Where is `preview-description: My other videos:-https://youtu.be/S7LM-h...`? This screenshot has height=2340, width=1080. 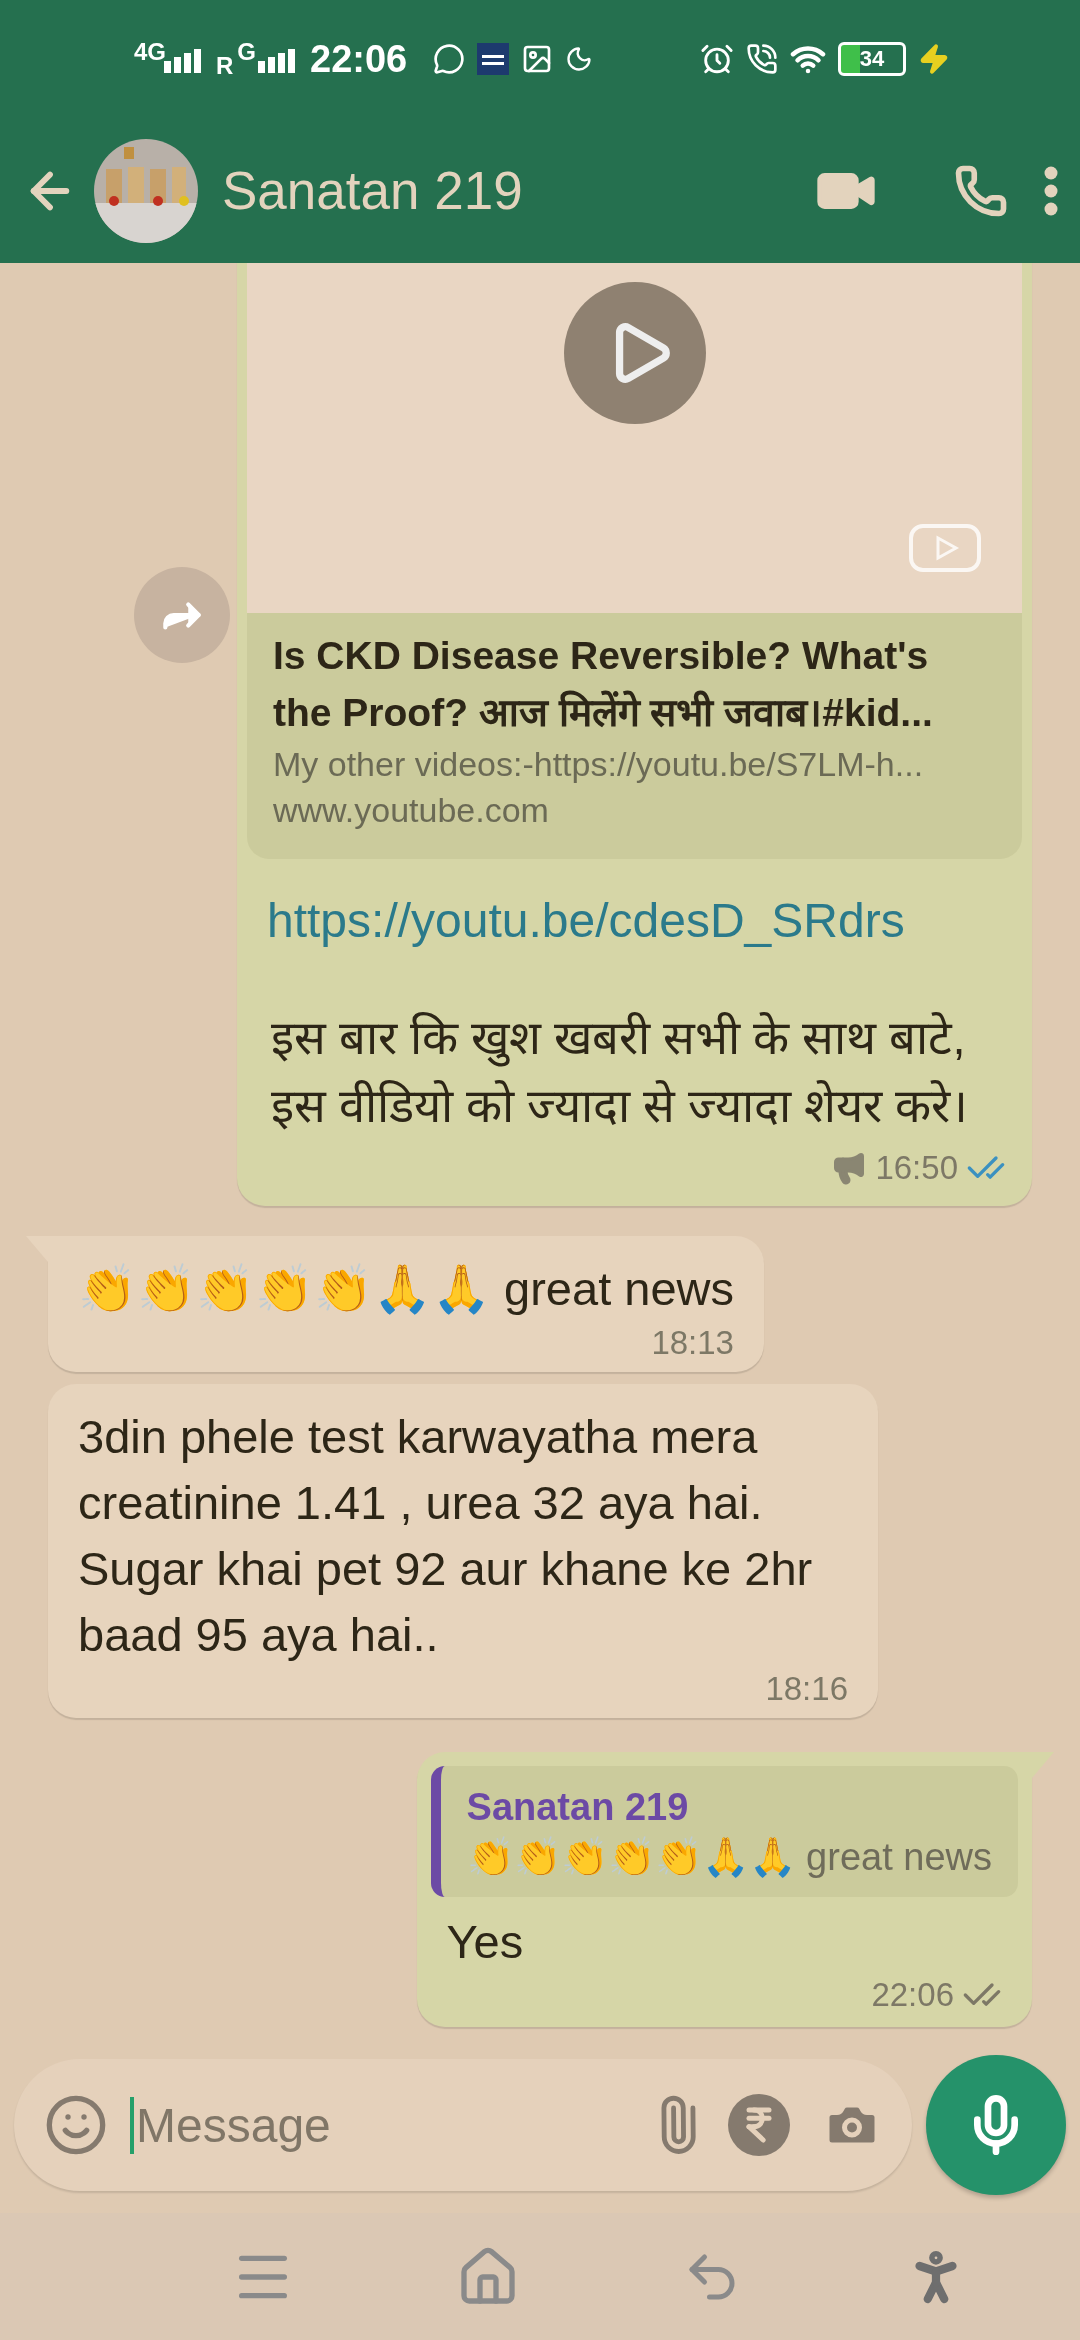 preview-description: My other videos:-https://youtu.be/S7LM-h... is located at coordinates (599, 764).